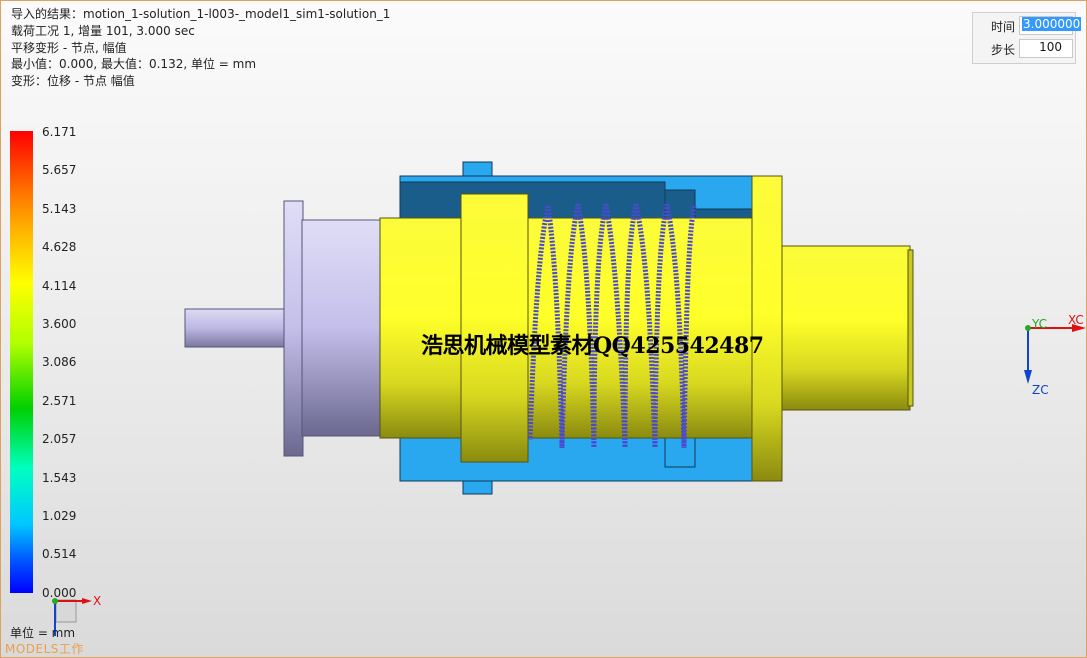 The image size is (1087, 658). I want to click on view-triad, so click(1055, 354).